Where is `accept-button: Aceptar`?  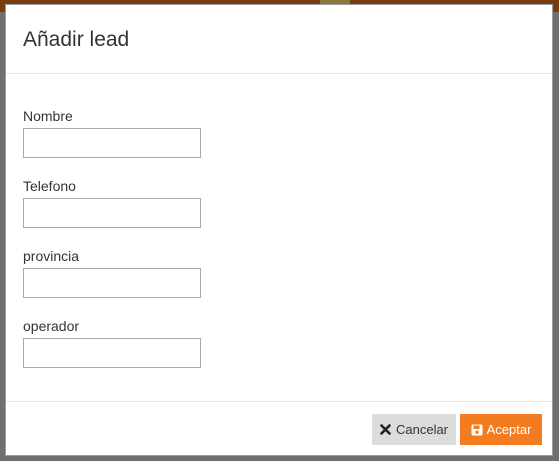
accept-button: Aceptar is located at coordinates (501, 429).